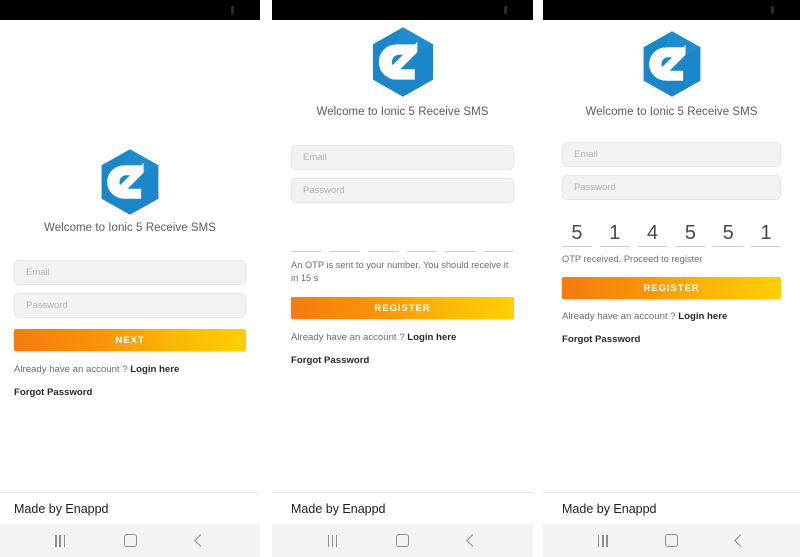 This screenshot has width=800, height=557. I want to click on otp-digit-value: 4, so click(653, 233).